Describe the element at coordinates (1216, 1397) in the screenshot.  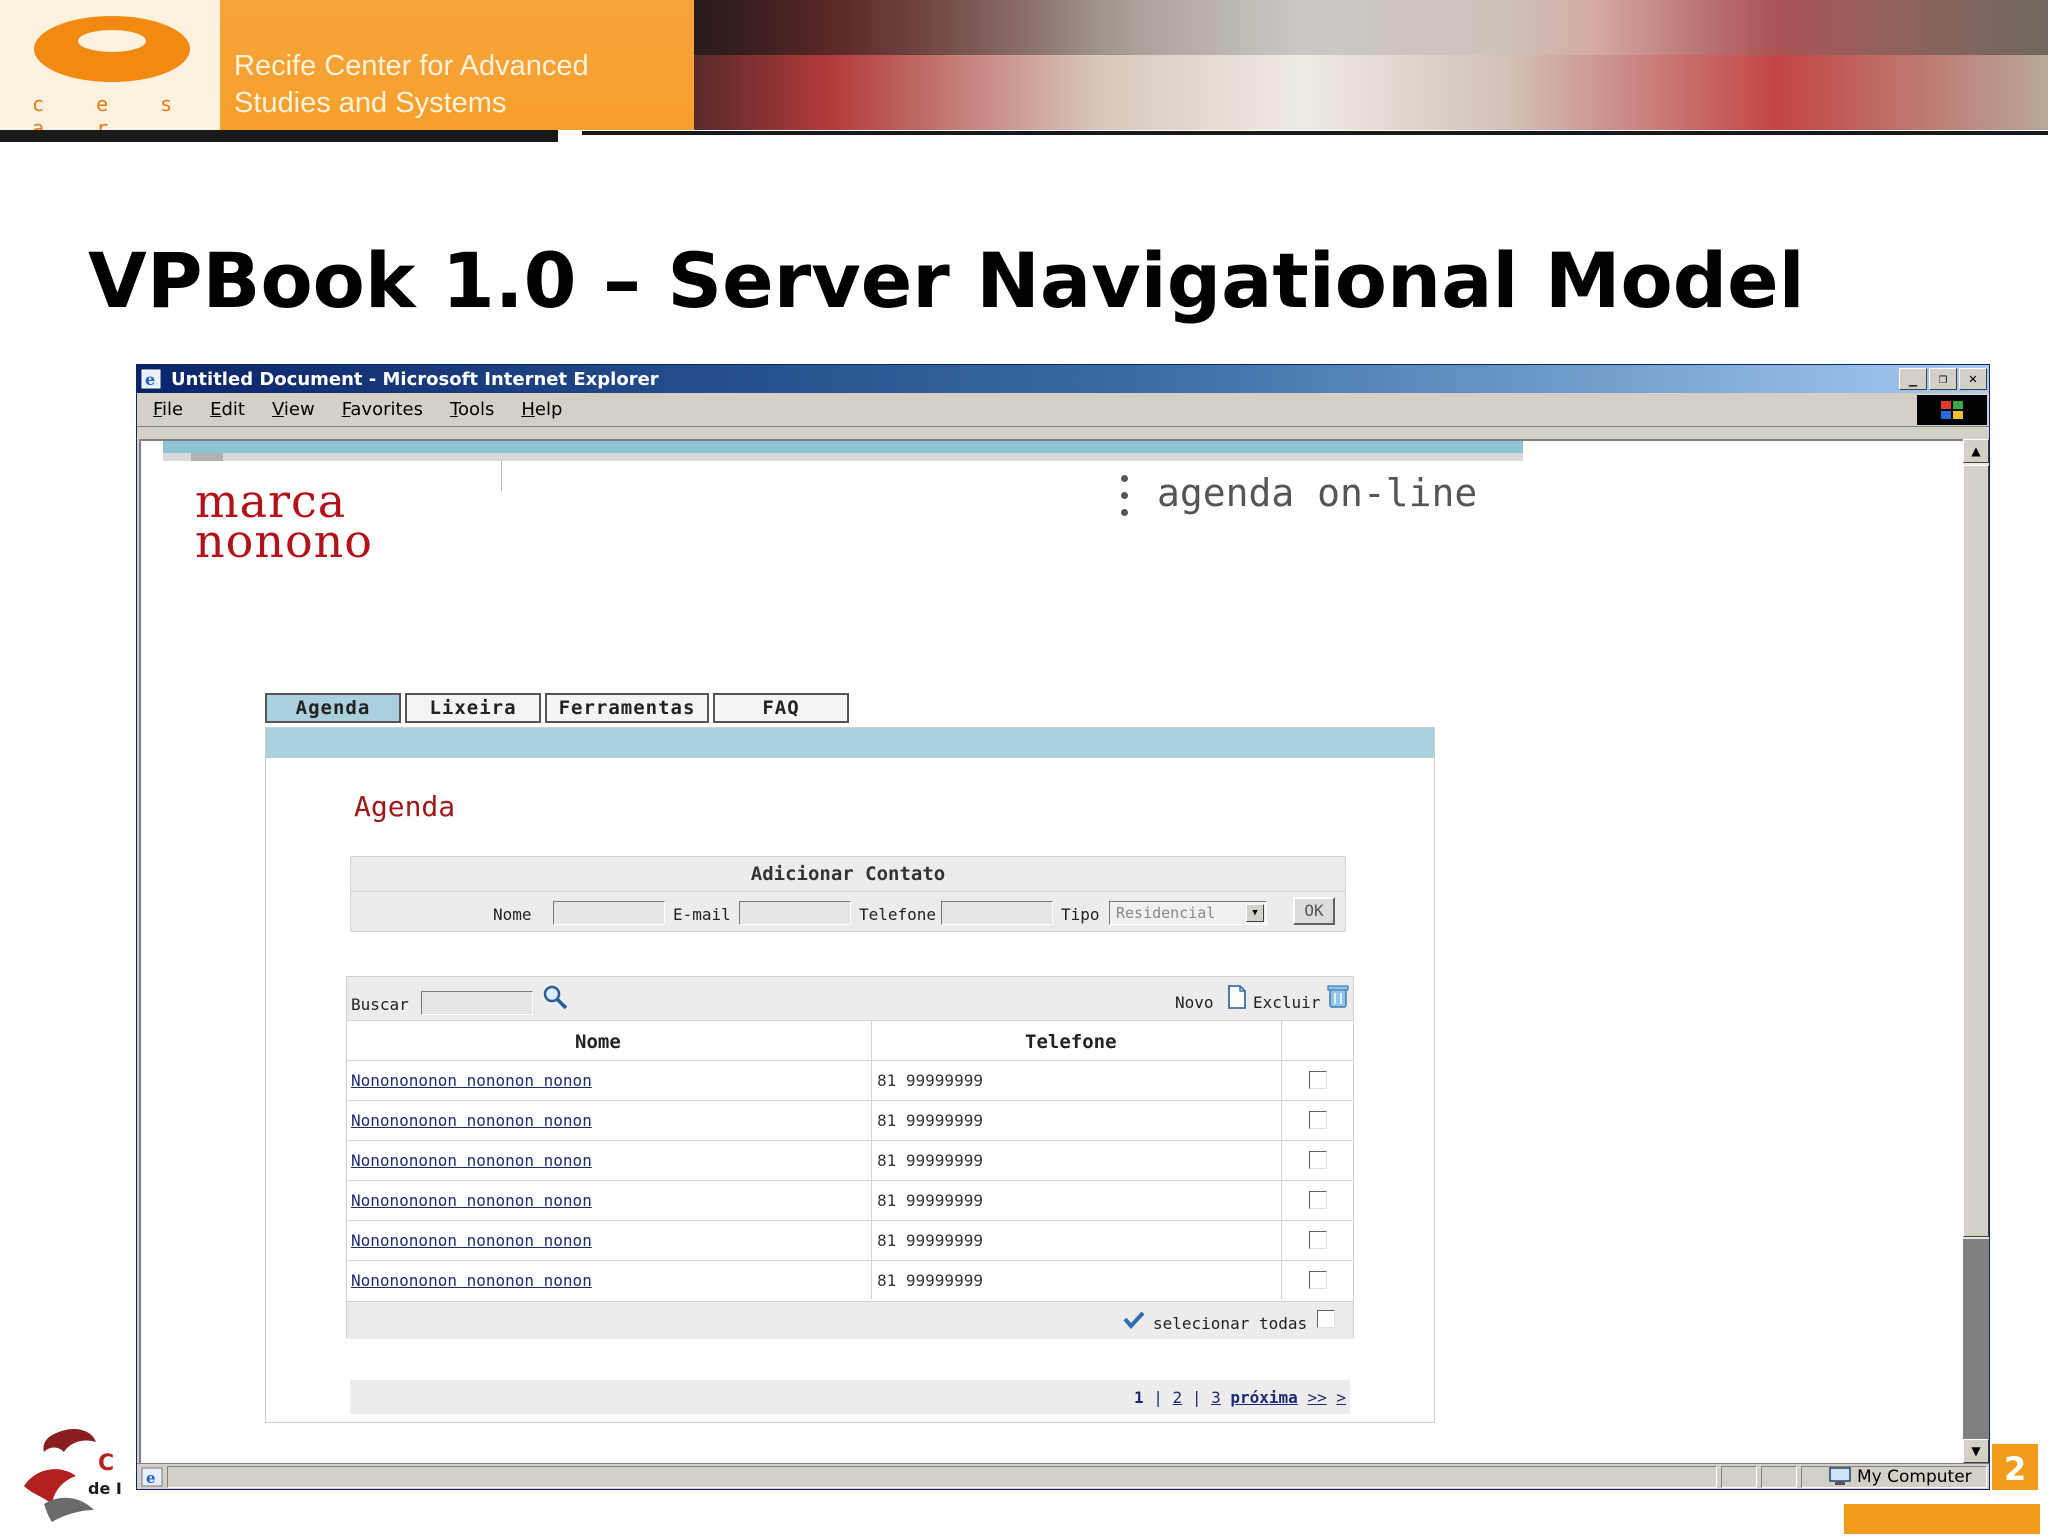
I see `page-3-link: 3` at that location.